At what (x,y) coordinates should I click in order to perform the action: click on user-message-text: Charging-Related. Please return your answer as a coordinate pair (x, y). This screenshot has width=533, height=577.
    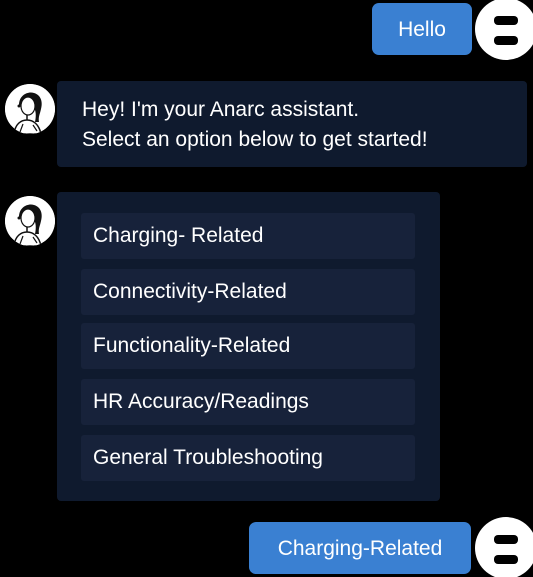
    Looking at the image, I should click on (360, 548).